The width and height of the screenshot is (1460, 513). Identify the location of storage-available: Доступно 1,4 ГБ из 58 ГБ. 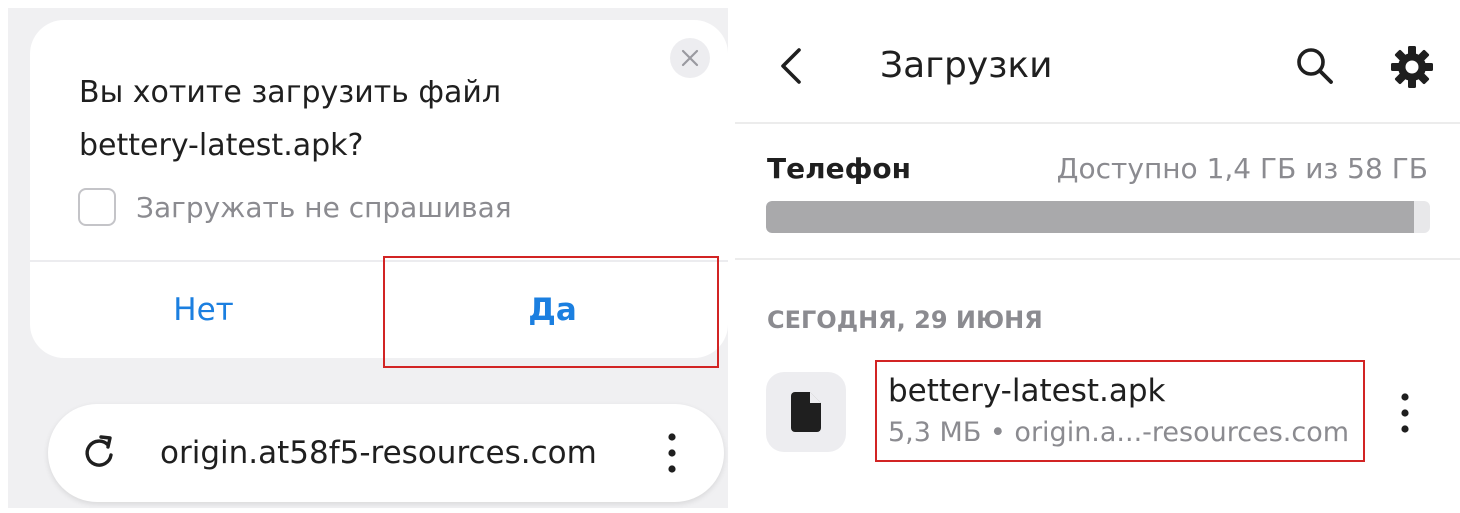
(1242, 168).